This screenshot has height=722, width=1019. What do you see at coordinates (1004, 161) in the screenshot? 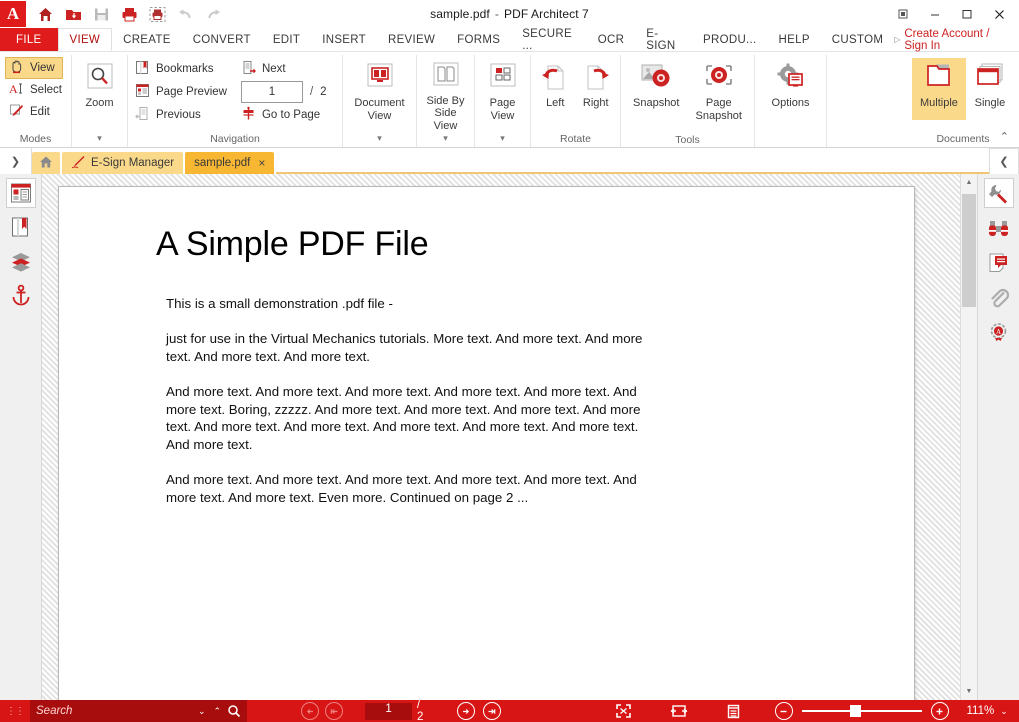
I see `collapse-right-panel-button: ❮` at bounding box center [1004, 161].